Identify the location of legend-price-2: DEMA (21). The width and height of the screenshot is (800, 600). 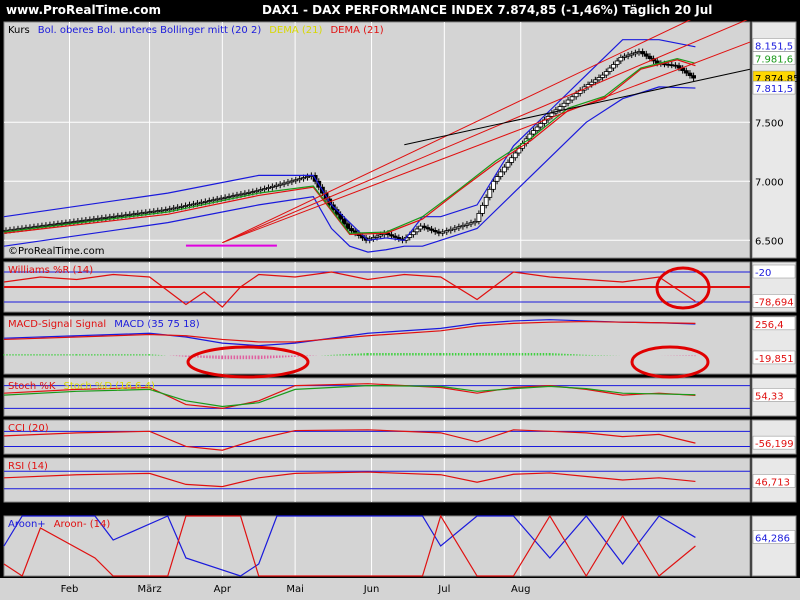
(295, 30).